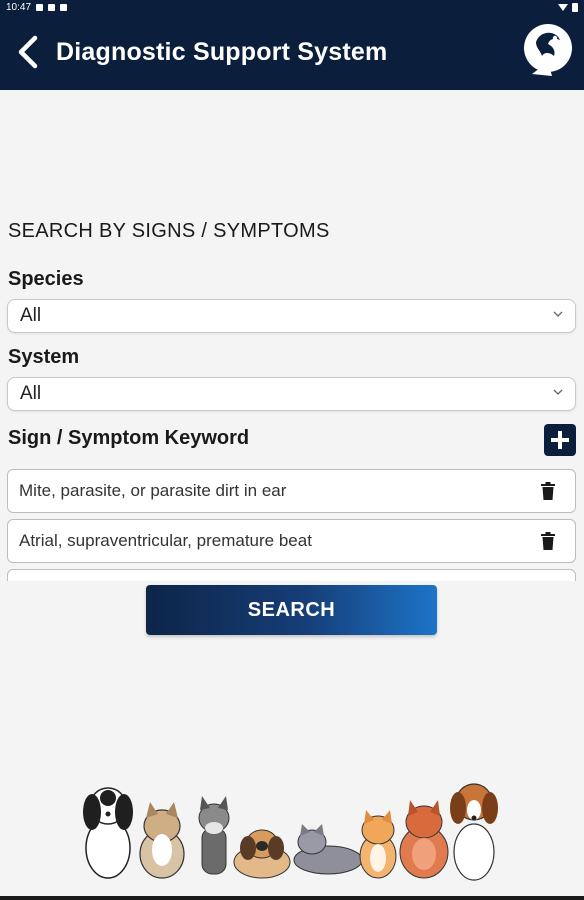  Describe the element at coordinates (378, 844) in the screenshot. I see `orange-cat-figure` at that location.